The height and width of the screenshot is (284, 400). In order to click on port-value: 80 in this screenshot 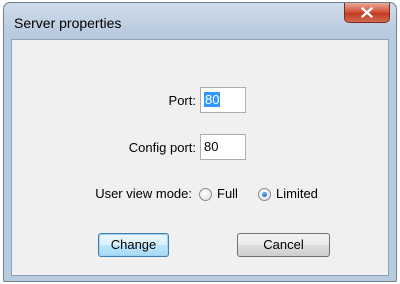, I will do `click(212, 99)`.